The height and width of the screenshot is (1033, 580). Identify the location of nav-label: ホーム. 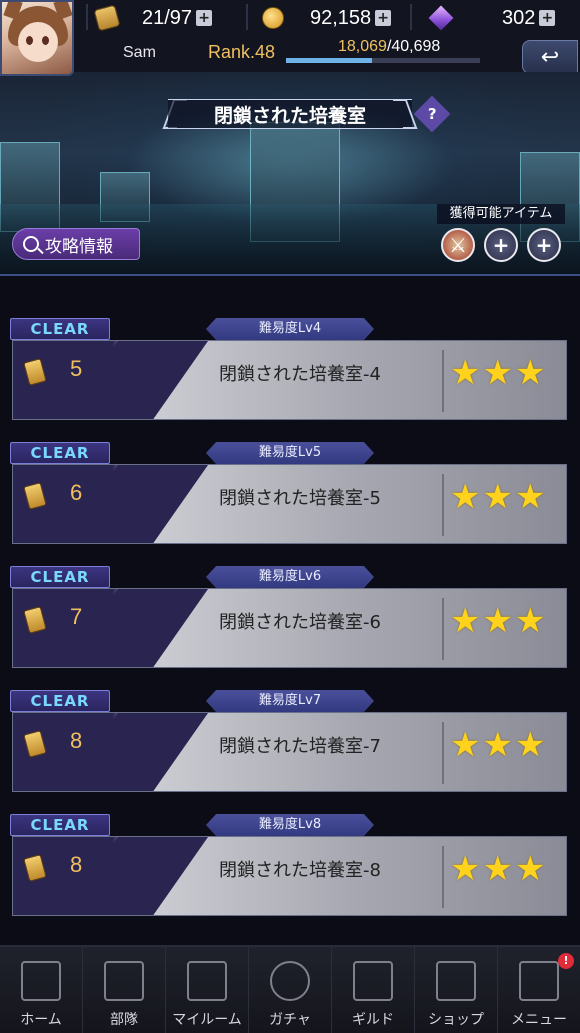
(41, 1020).